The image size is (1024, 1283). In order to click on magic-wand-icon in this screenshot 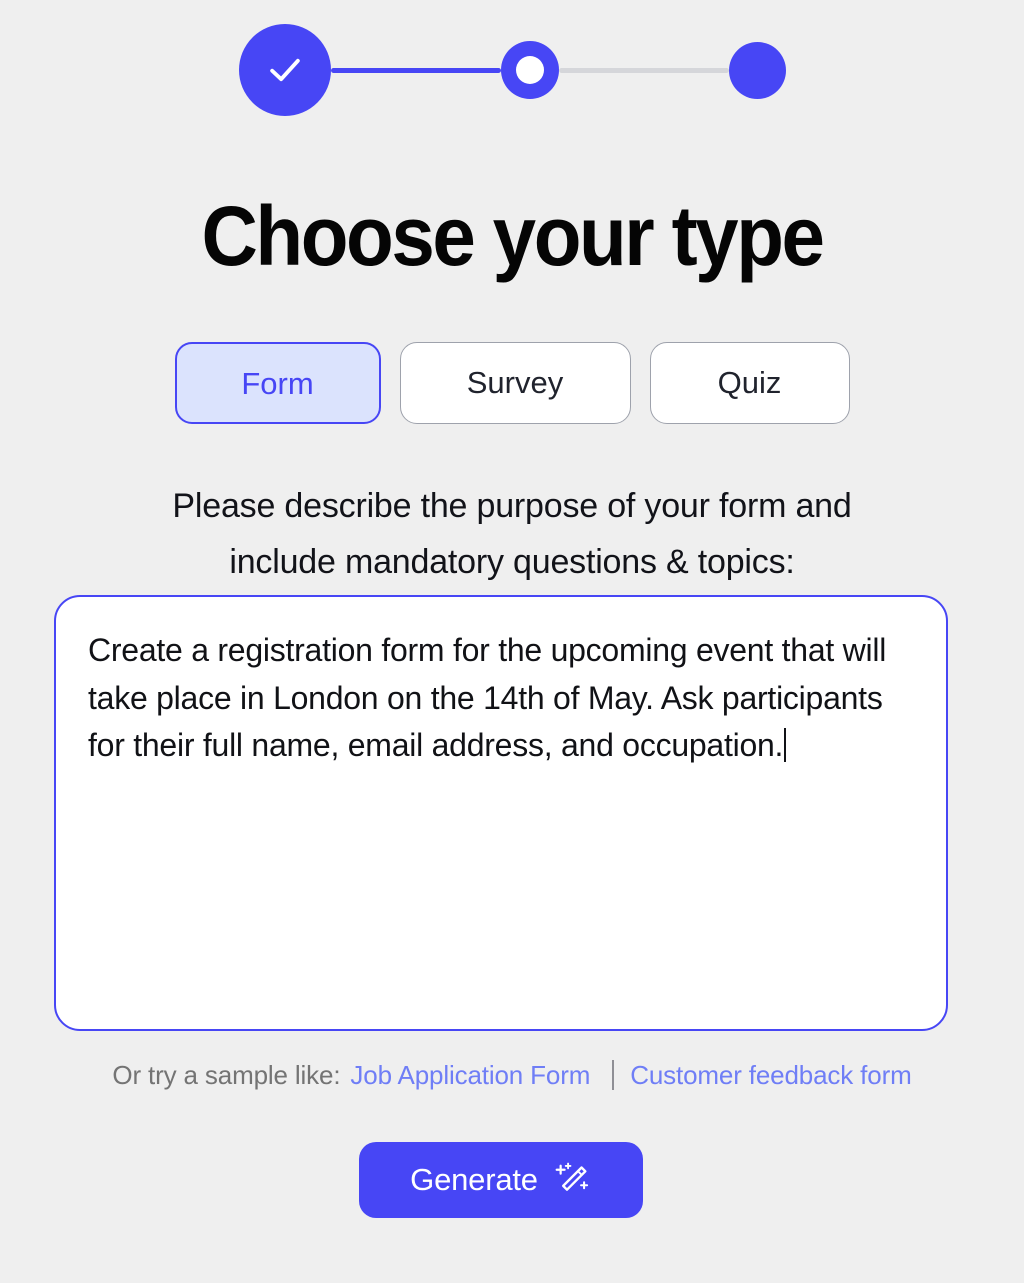, I will do `click(571, 1176)`.